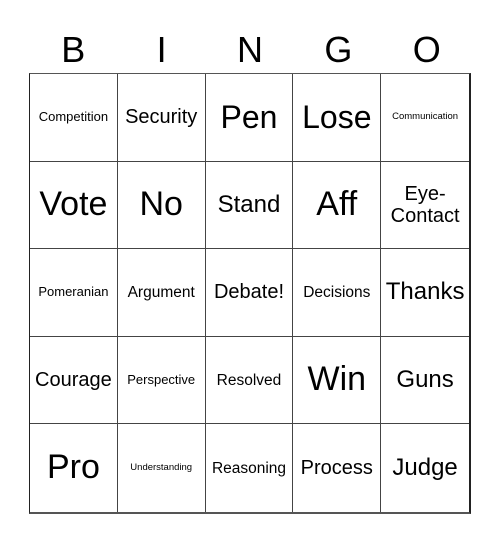 This screenshot has width=500, height=544. Describe the element at coordinates (161, 380) in the screenshot. I see `bingo-cell: Perspective` at that location.